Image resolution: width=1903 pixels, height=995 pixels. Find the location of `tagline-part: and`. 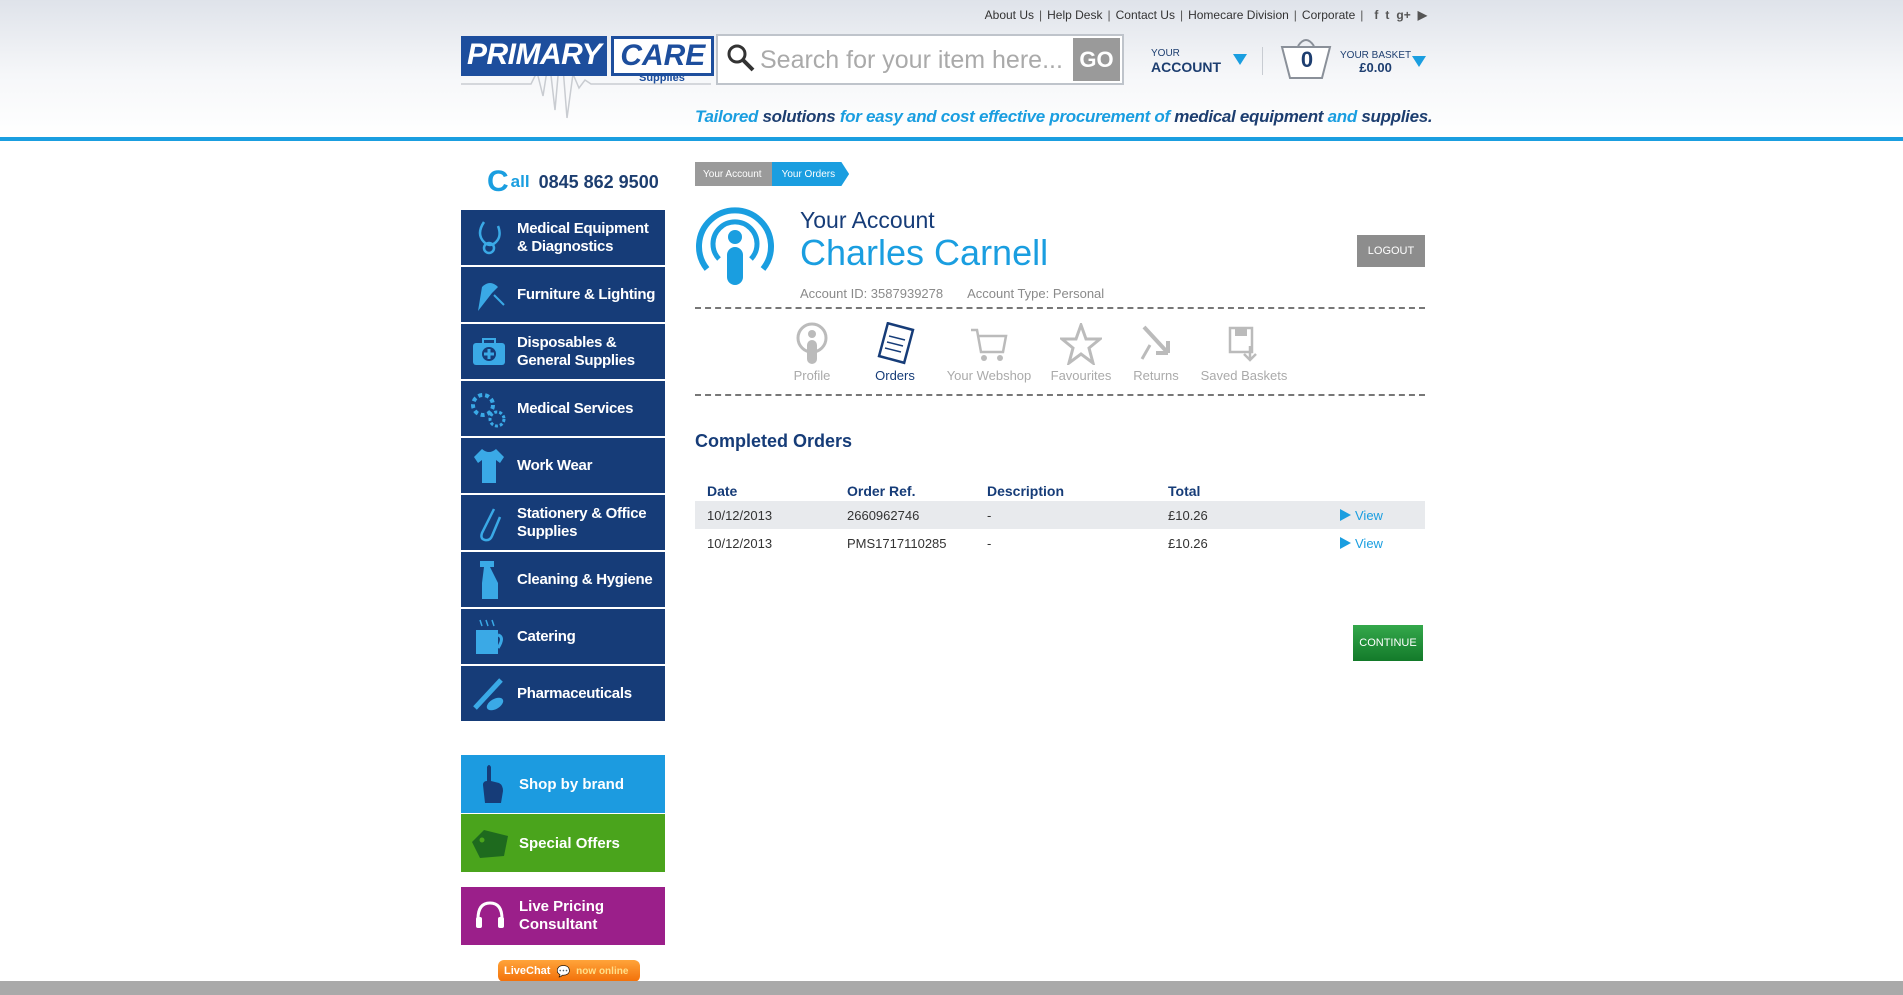

tagline-part: and is located at coordinates (1342, 116).